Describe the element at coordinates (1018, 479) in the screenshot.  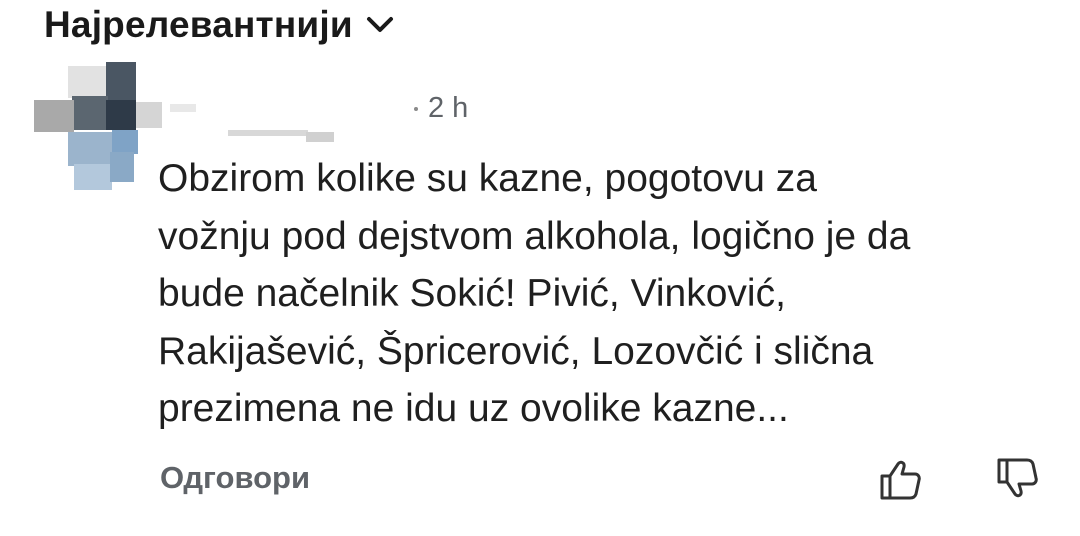
I see `dislike-button` at that location.